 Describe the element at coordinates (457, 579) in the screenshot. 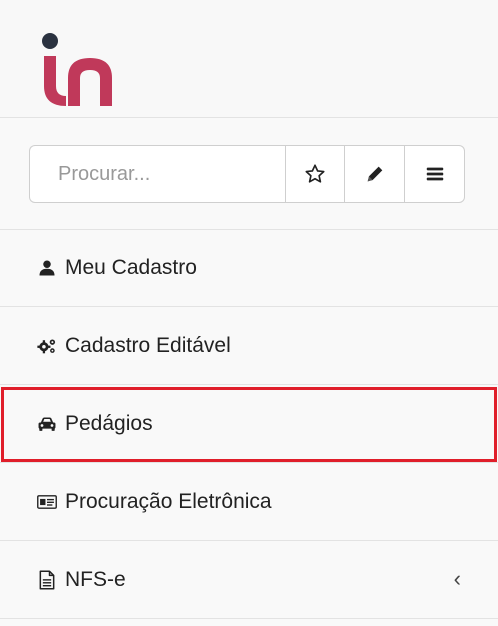

I see `chevron-left-icon: ‹` at that location.